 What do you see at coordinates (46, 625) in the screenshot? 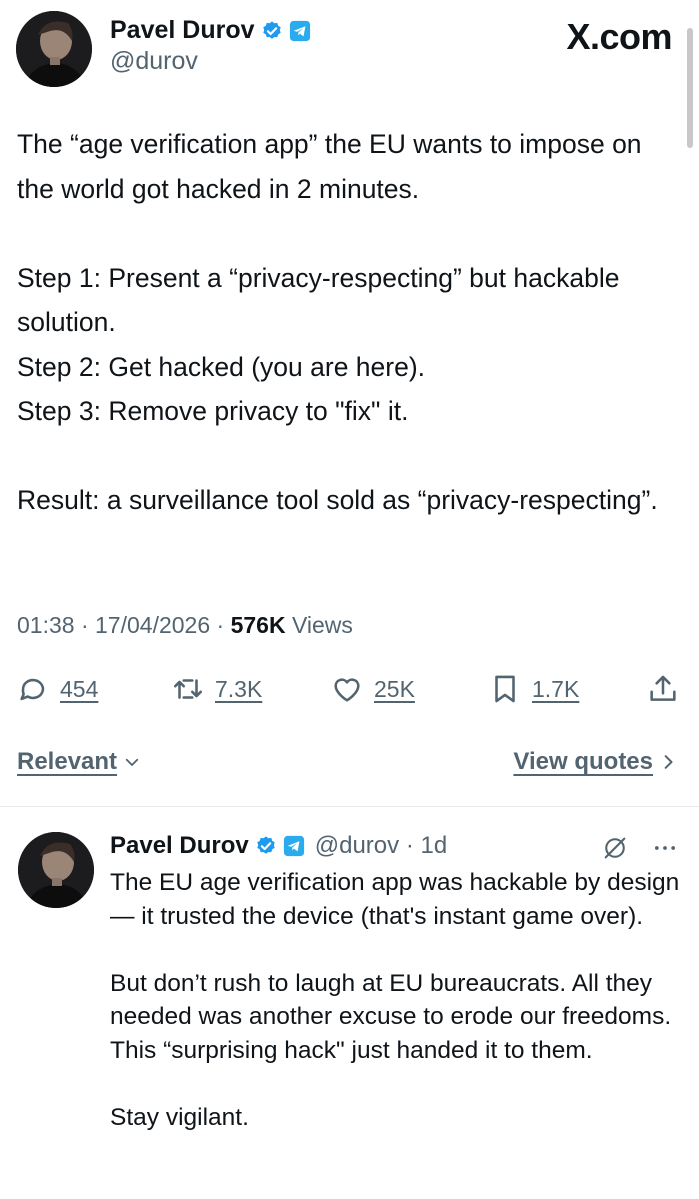
I see `tweet-time: 01:38` at bounding box center [46, 625].